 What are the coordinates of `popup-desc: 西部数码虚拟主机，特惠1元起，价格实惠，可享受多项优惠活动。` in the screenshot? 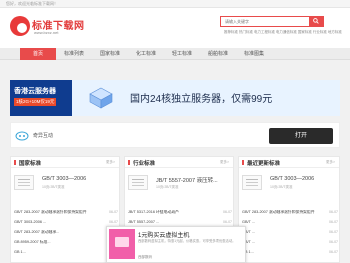 It's located at (187, 241).